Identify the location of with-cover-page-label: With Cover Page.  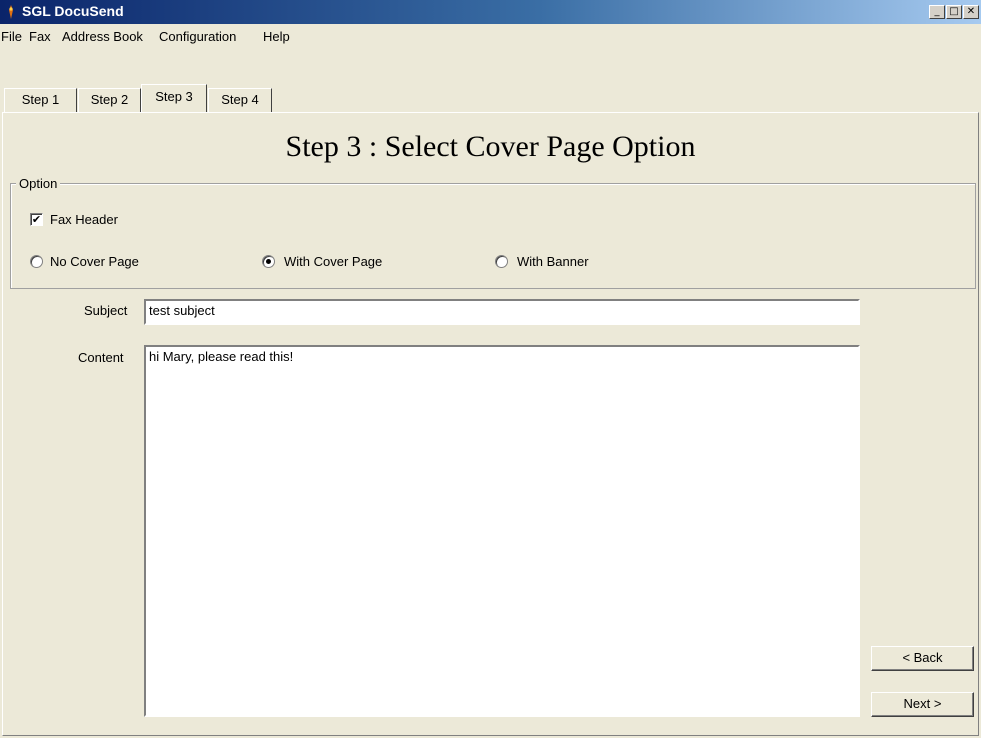
(333, 261).